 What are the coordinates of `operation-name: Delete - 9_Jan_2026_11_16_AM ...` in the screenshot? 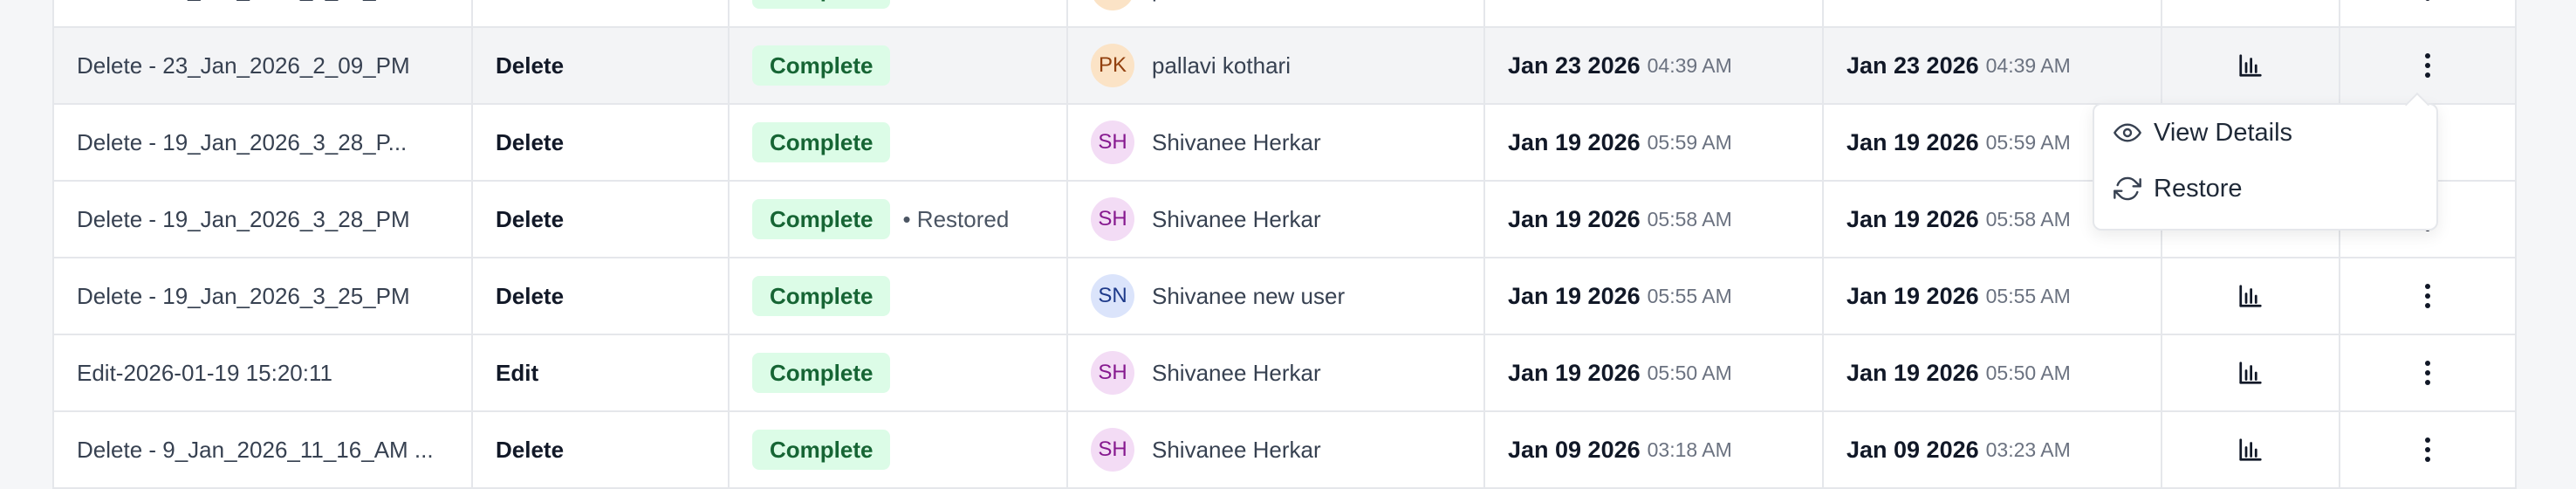 It's located at (256, 449).